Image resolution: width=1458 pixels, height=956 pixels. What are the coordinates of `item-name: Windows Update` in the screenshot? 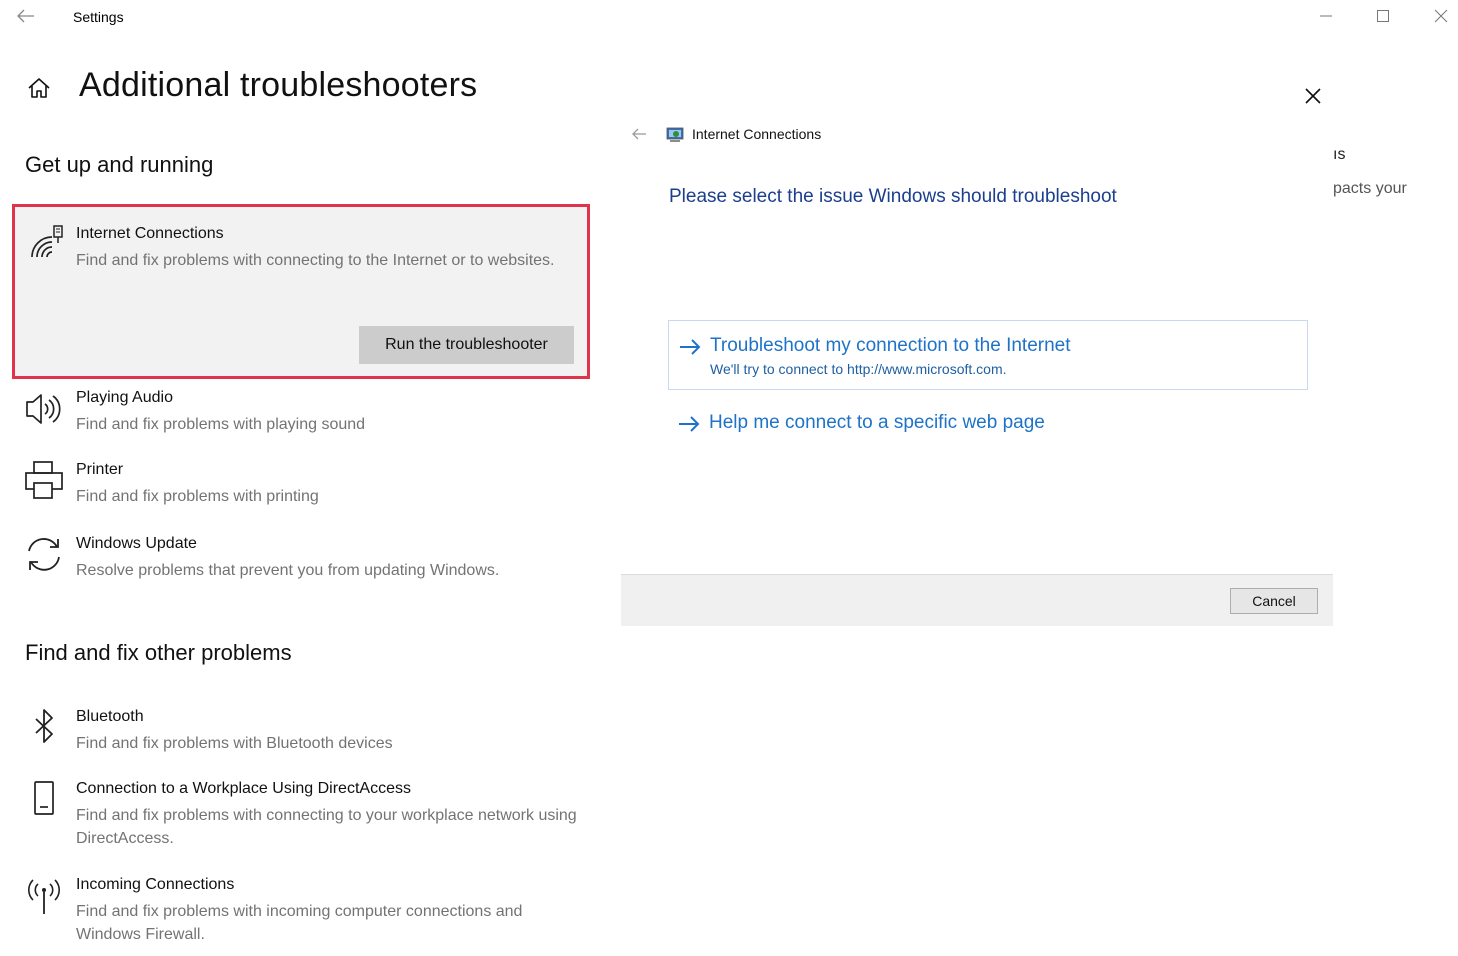 It's located at (136, 543).